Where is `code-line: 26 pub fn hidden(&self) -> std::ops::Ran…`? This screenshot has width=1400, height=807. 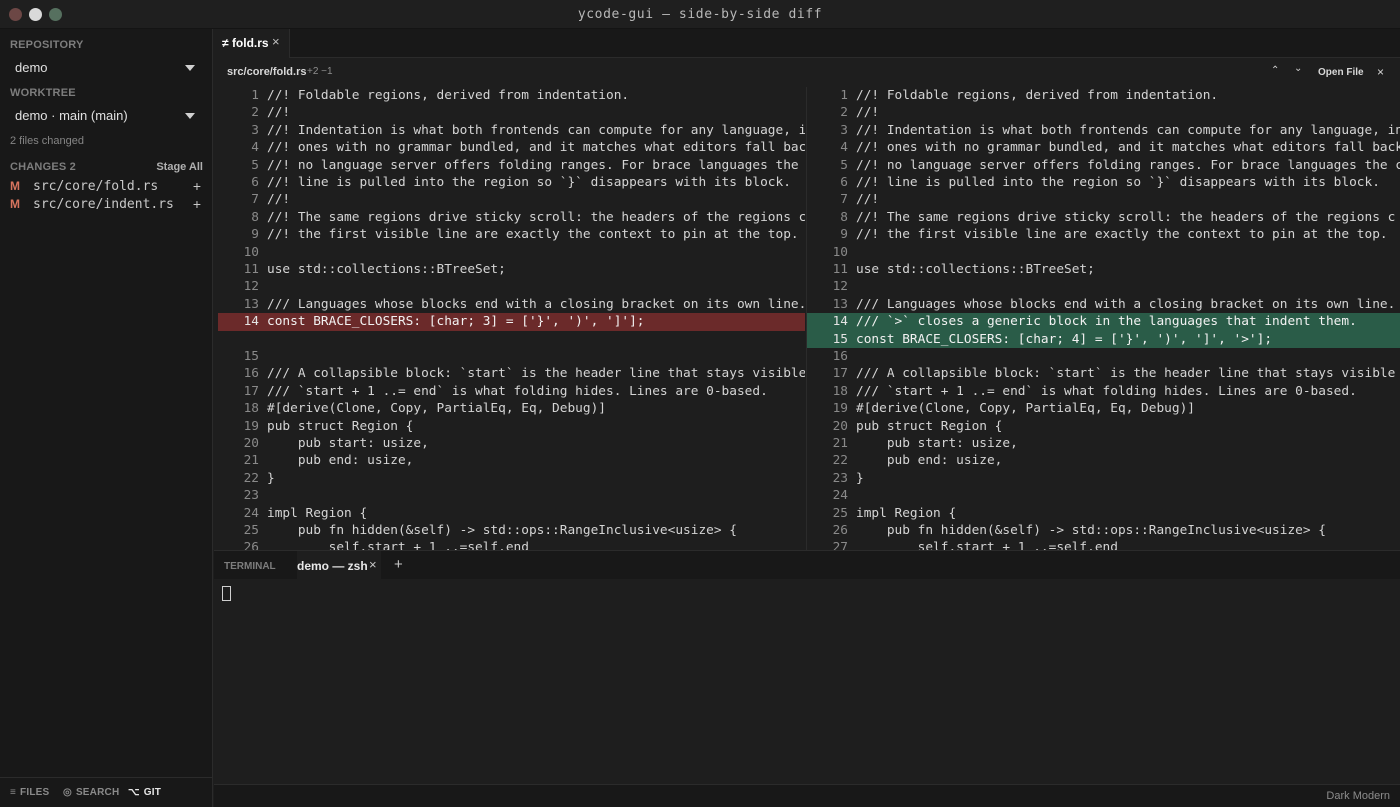
code-line: 26 pub fn hidden(&self) -> std::ops::Ran… is located at coordinates (1103, 530).